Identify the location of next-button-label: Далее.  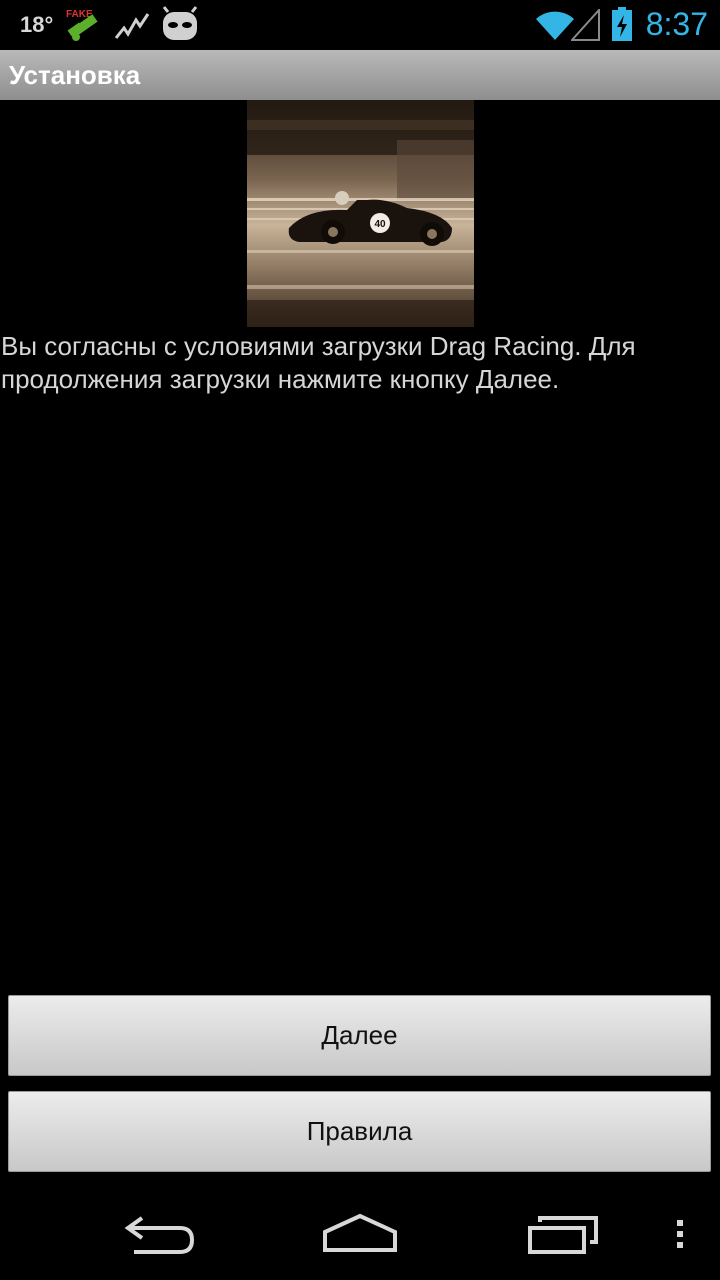
(359, 1035).